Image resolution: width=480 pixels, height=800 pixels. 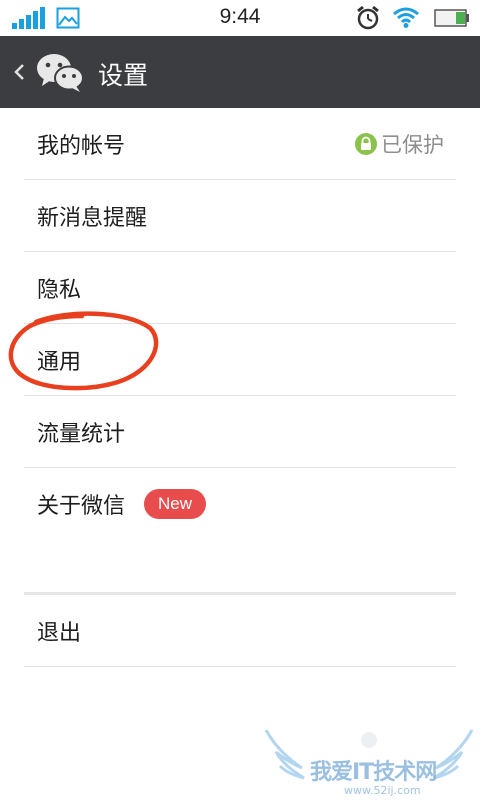 I want to click on annotation-circle, so click(x=83, y=351).